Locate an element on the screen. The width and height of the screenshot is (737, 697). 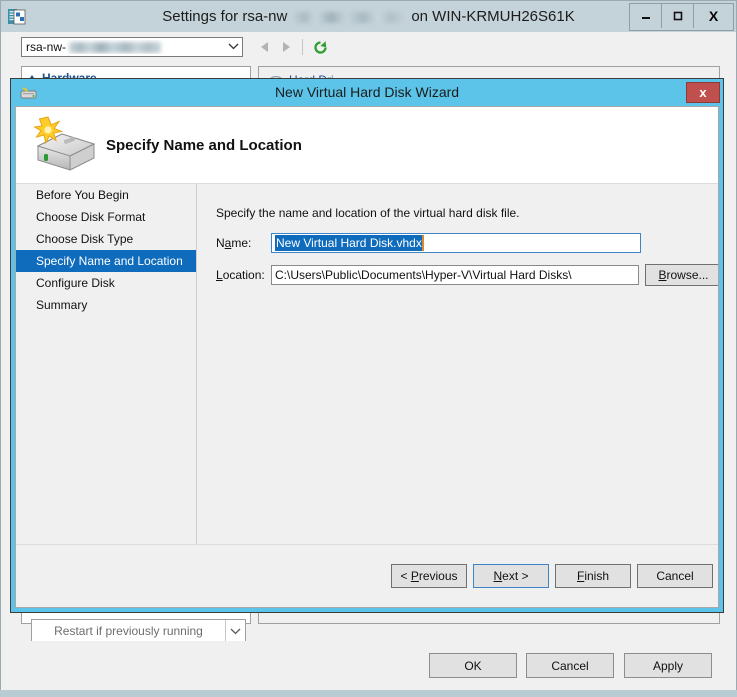
name-field-row: Name: New Virtual Hard Disk.vhdx is located at coordinates (428, 243).